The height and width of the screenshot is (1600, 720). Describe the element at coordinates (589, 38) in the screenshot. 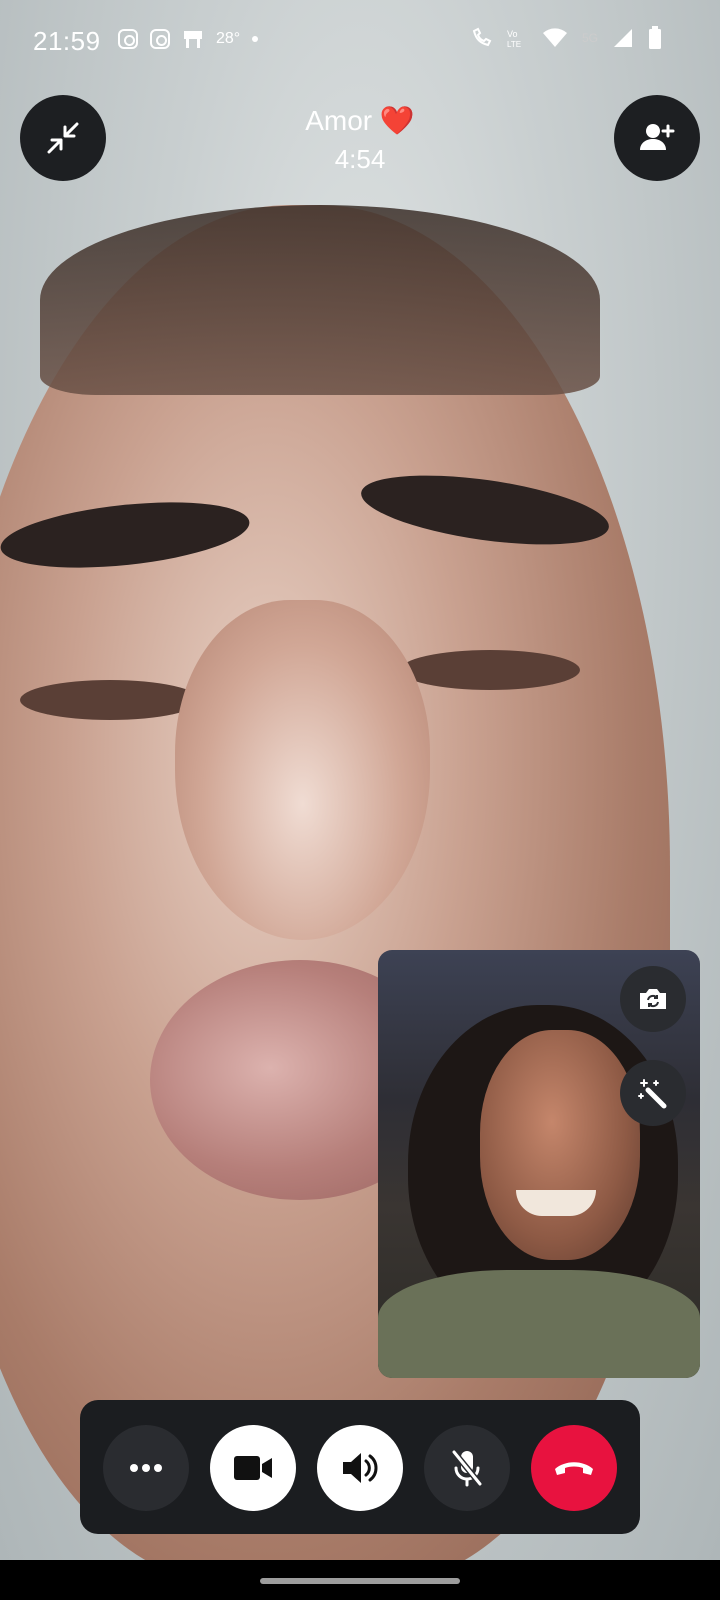

I see `network-type: 5G` at that location.